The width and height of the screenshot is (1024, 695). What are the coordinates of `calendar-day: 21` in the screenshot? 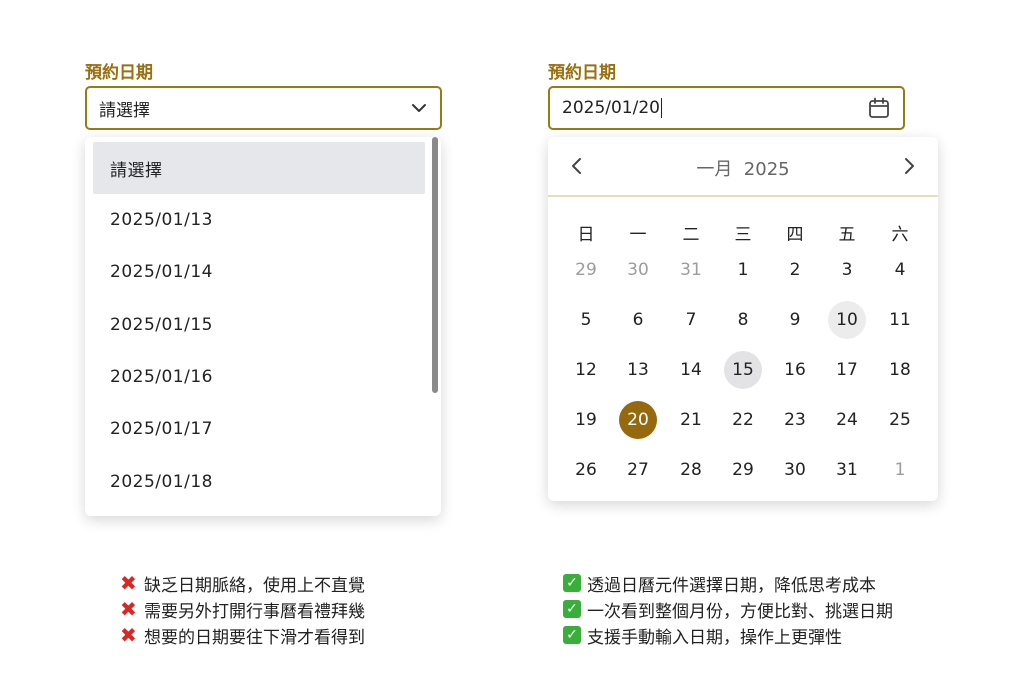 It's located at (691, 420).